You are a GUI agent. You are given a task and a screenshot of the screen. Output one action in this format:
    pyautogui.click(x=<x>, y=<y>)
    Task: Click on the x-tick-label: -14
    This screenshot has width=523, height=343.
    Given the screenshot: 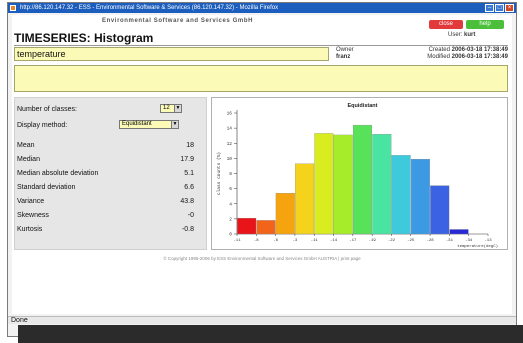 What is the action you would take?
    pyautogui.click(x=334, y=241)
    